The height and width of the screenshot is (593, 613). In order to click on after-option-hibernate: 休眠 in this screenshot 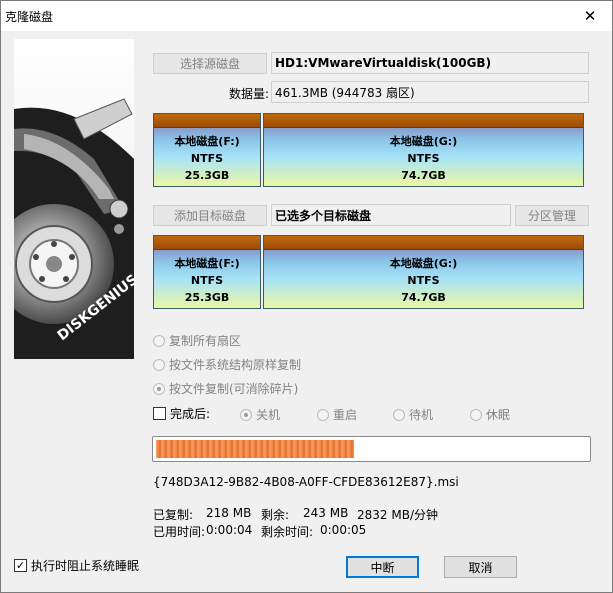, I will do `click(490, 414)`.